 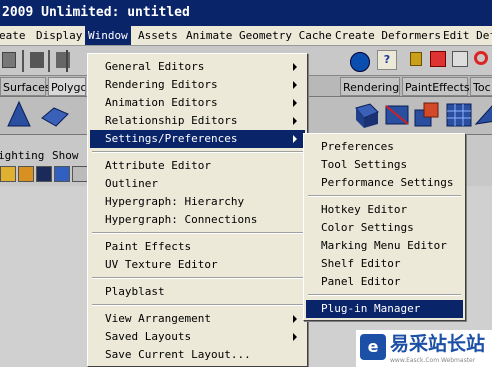 I want to click on watermark: e 易采站长站 www.Easck.Com Webmaster, so click(x=424, y=348).